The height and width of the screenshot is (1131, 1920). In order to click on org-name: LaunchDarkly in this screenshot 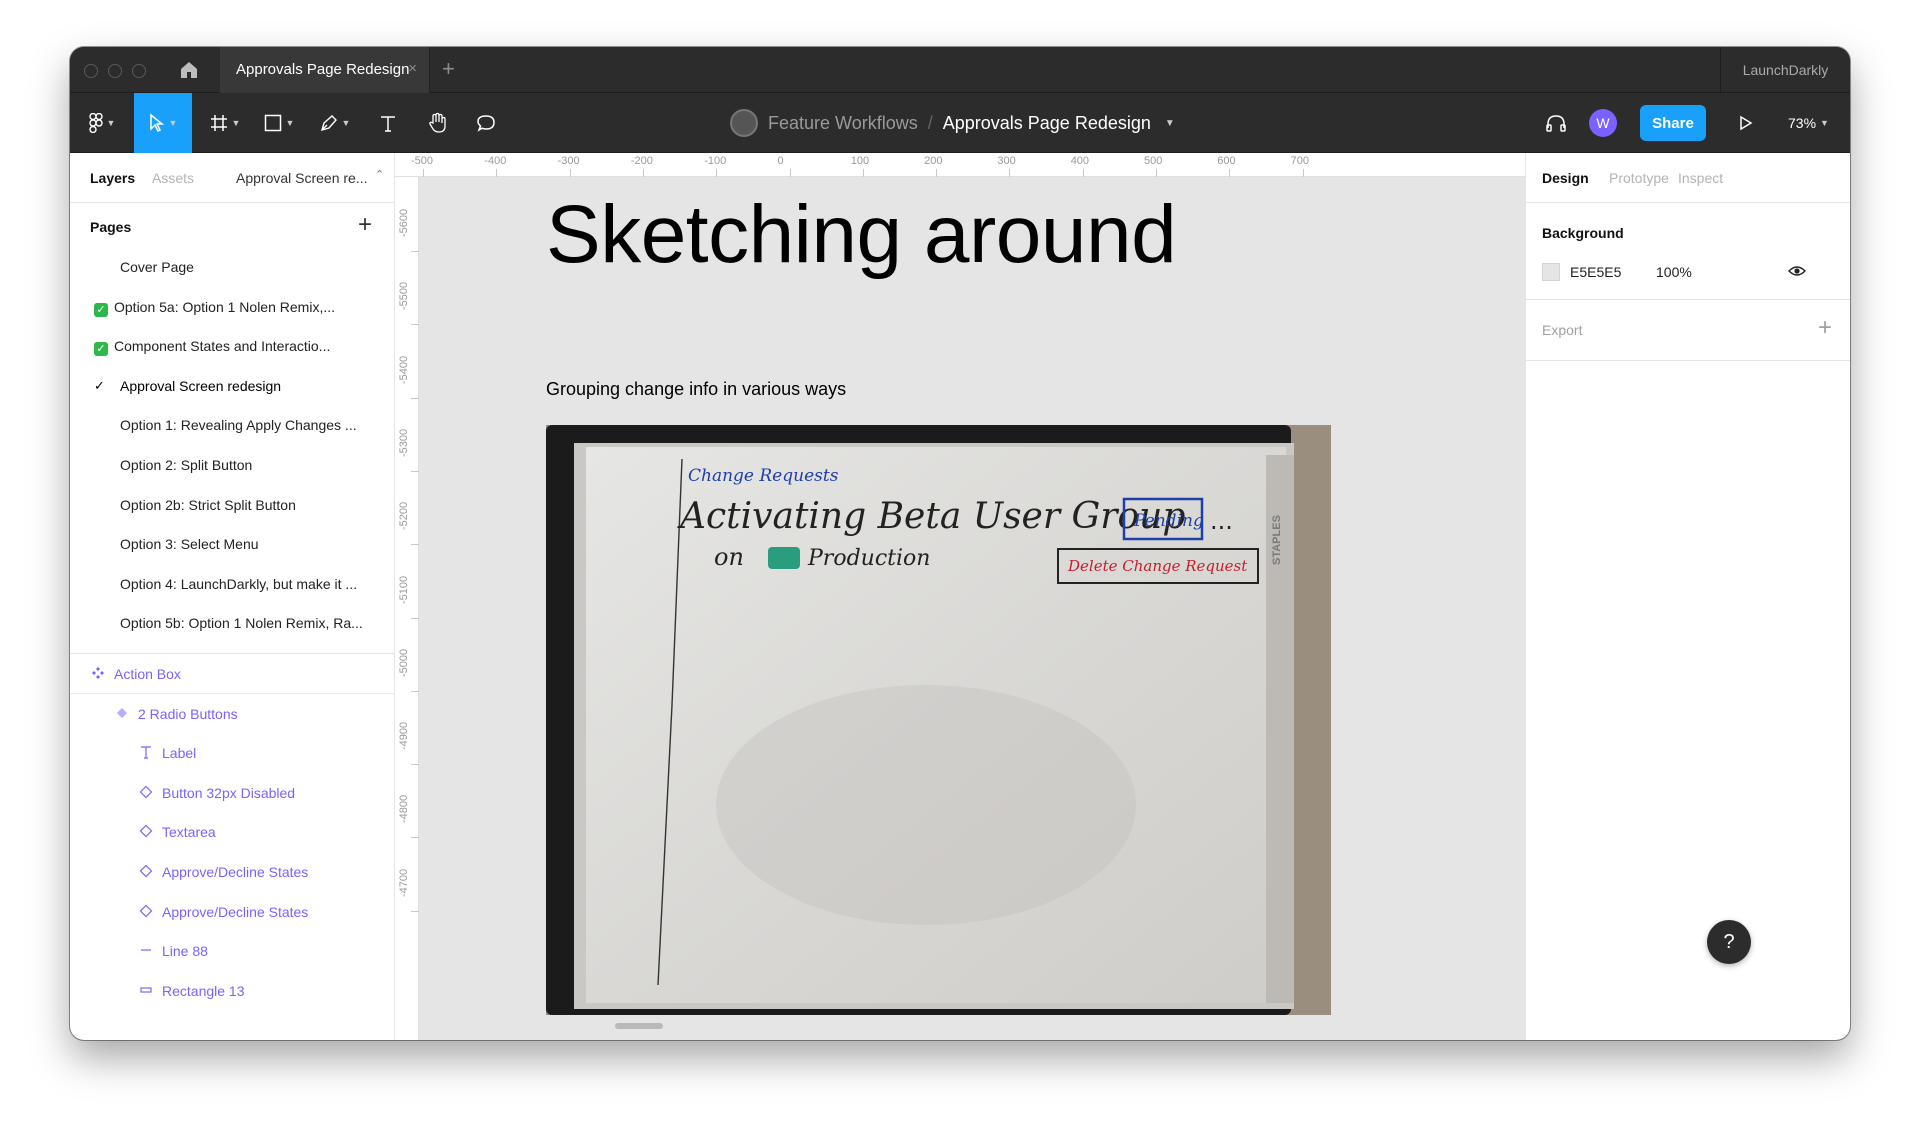, I will do `click(1785, 70)`.